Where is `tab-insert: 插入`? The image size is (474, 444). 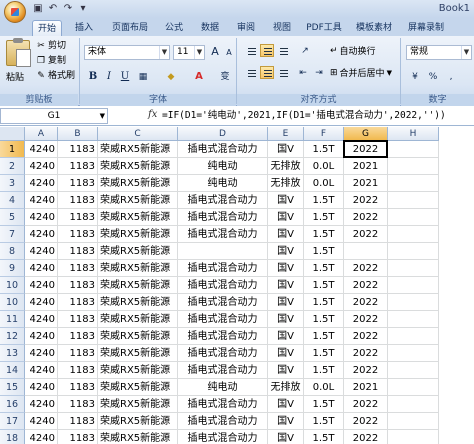 tab-insert: 插入 is located at coordinates (84, 28).